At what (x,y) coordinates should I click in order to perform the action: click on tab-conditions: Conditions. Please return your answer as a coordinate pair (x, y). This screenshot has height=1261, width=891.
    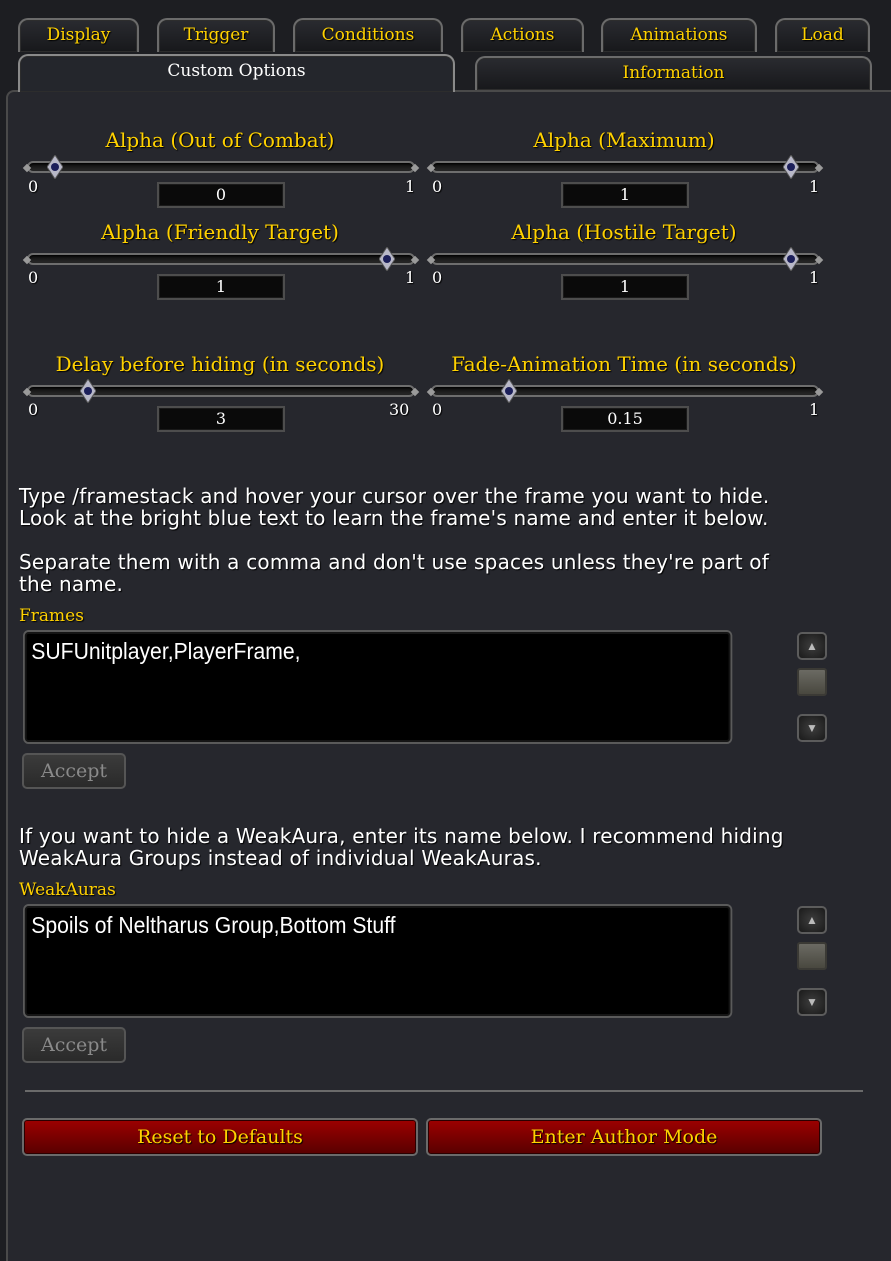
    Looking at the image, I should click on (368, 35).